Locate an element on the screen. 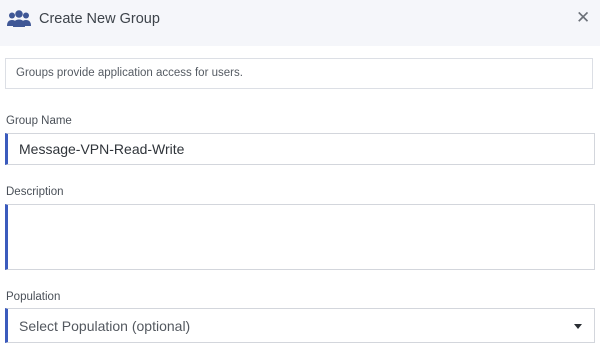 This screenshot has height=353, width=600. users-group-icon is located at coordinates (19, 19).